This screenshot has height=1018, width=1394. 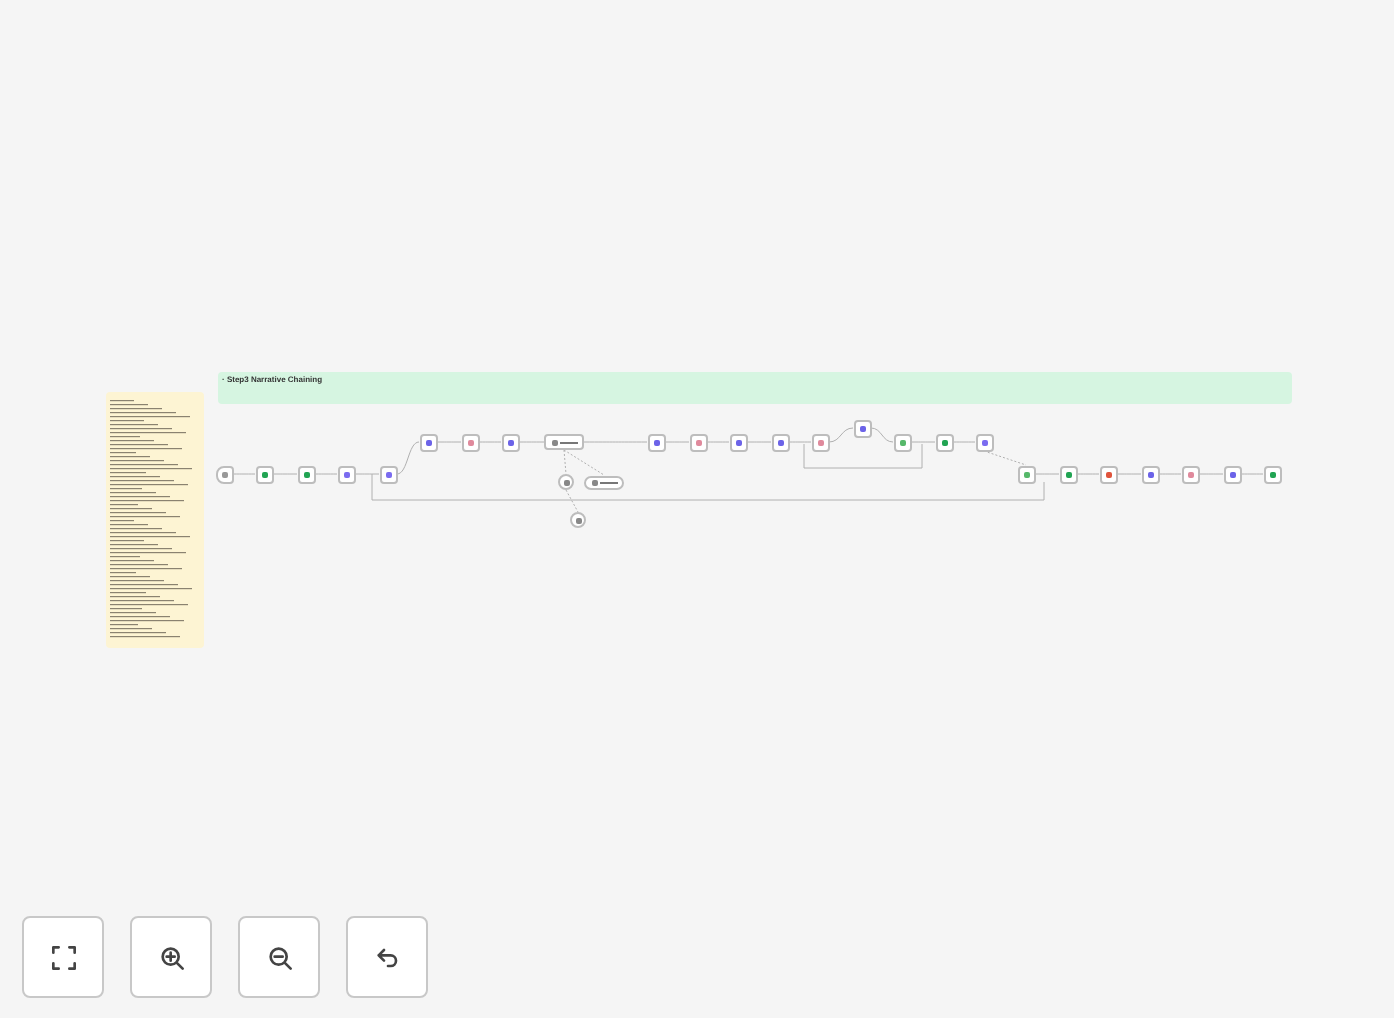 I want to click on fit-view-icon, so click(x=63, y=957).